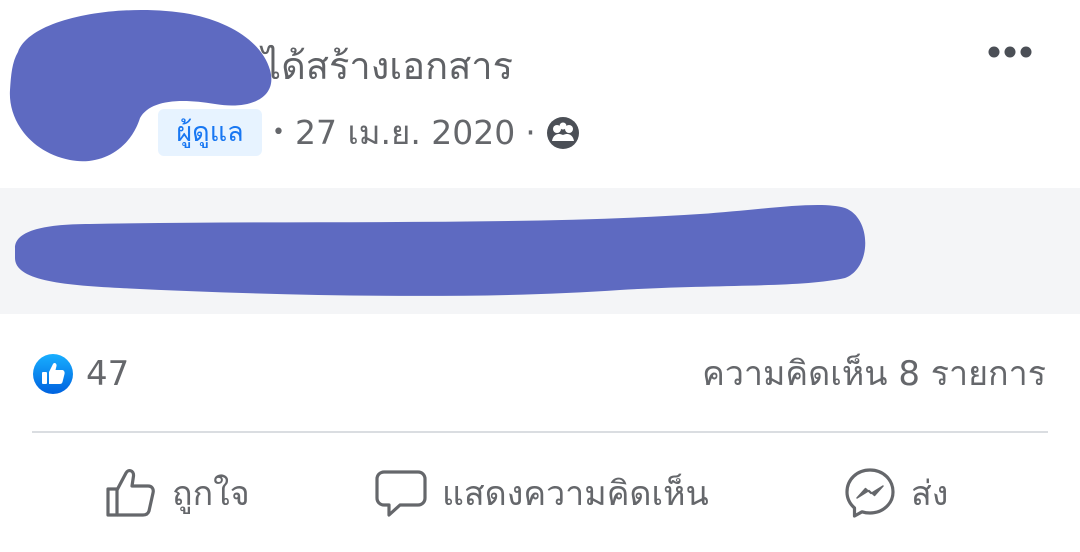 This screenshot has width=1080, height=552. What do you see at coordinates (874, 374) in the screenshot?
I see `comment-count: ความคิดเห็น 8 รายการ` at bounding box center [874, 374].